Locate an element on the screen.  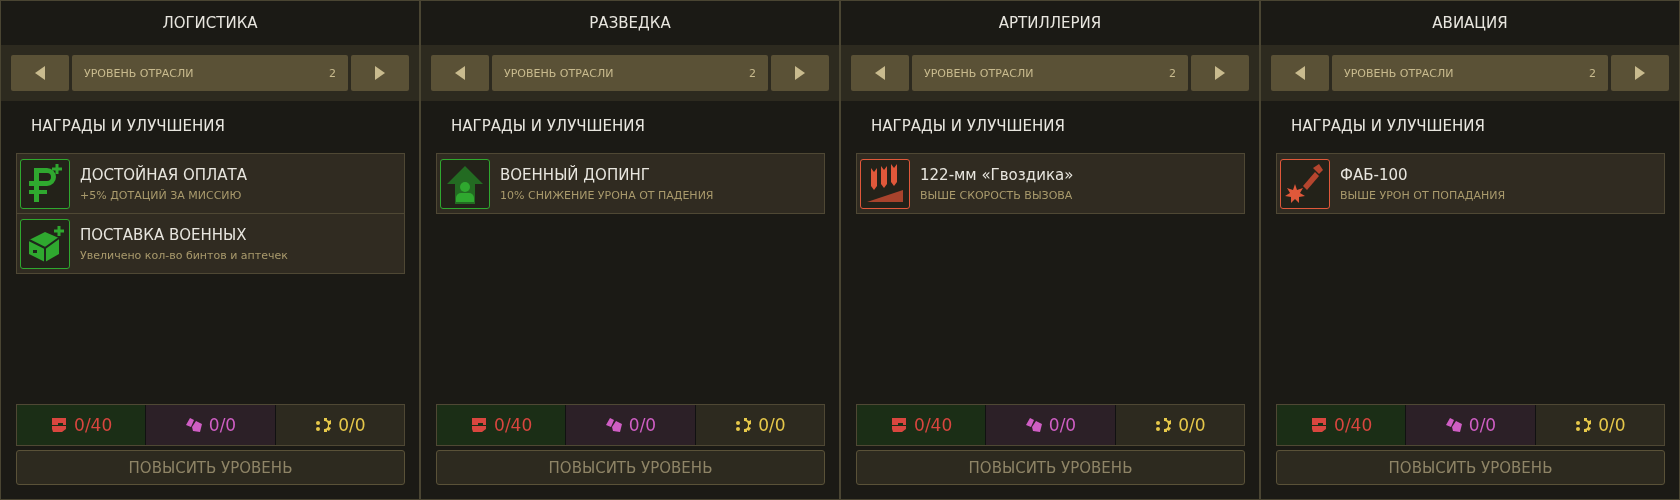
reward-item: ДОСТОЙНАЯ ОПЛАТА +5% ДОТАЦИЙ ЗА МИССИЮ is located at coordinates (210, 183).